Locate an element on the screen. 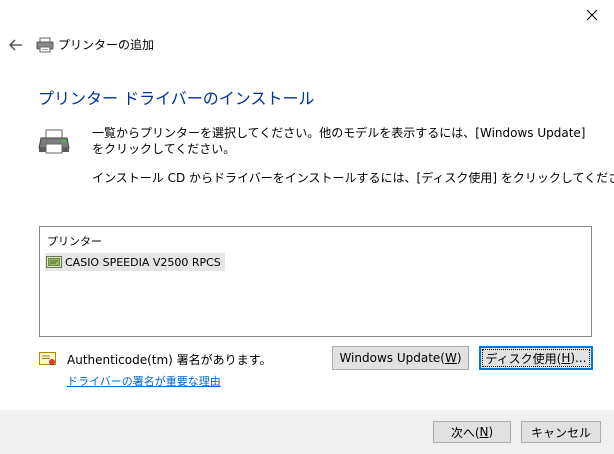 The height and width of the screenshot is (454, 614). list-header: プリンター is located at coordinates (74, 241).